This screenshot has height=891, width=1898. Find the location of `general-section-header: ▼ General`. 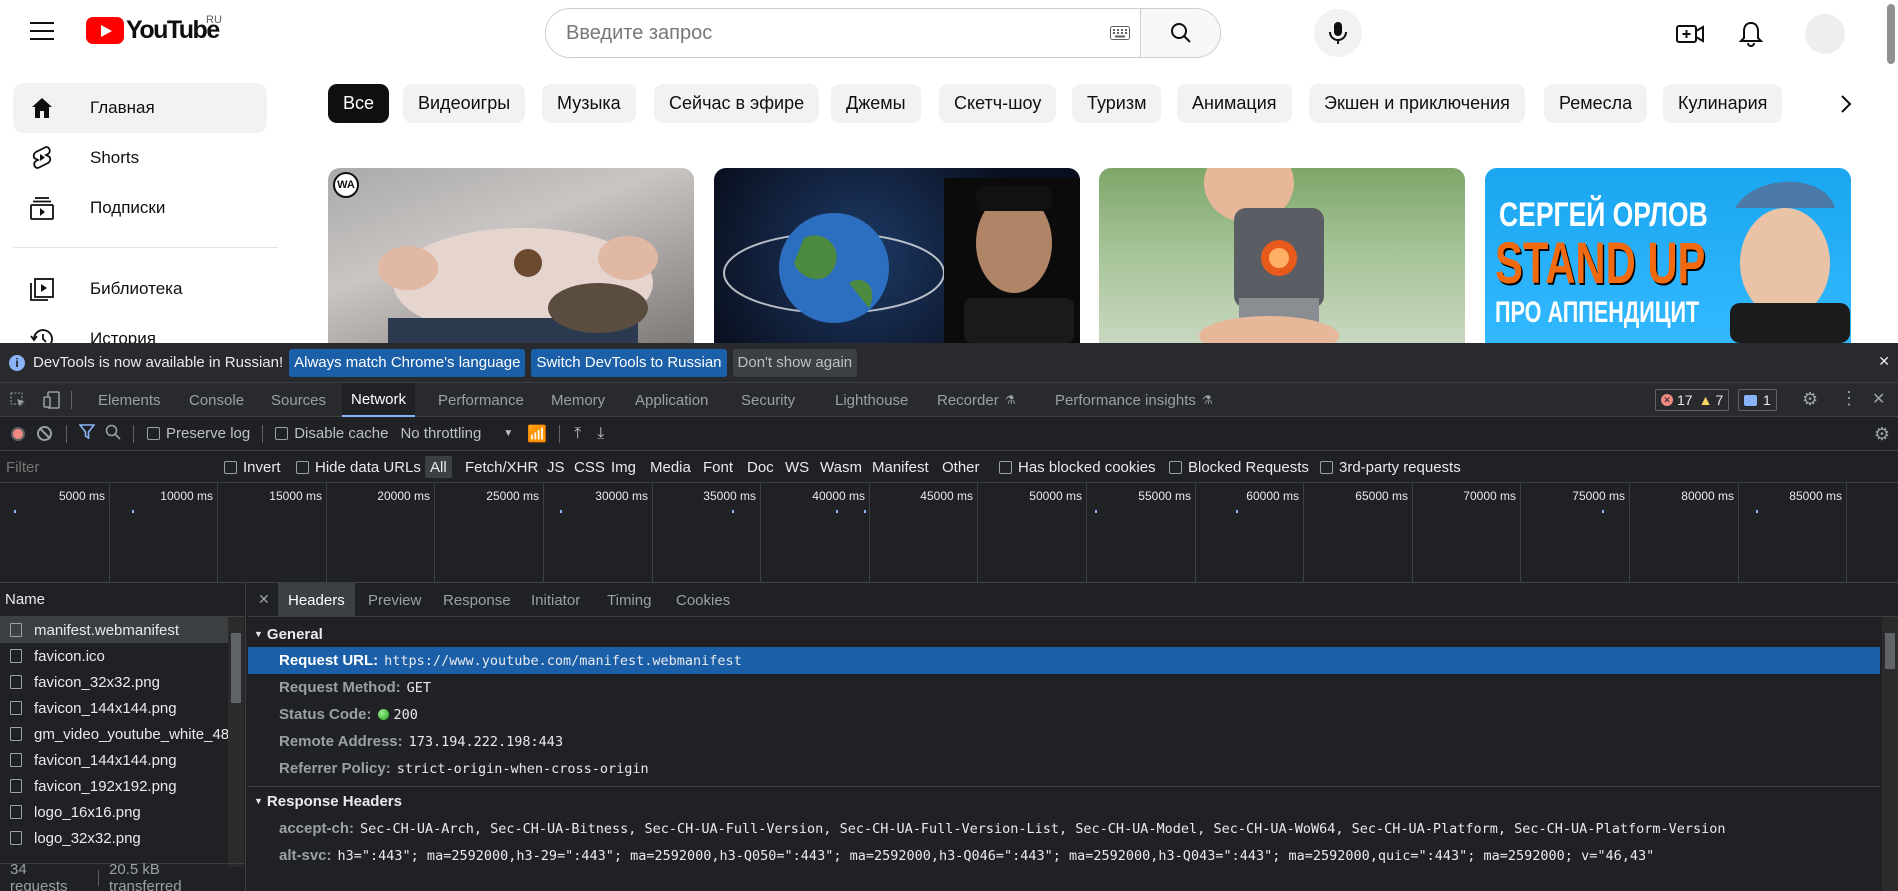

general-section-header: ▼ General is located at coordinates (285, 634).